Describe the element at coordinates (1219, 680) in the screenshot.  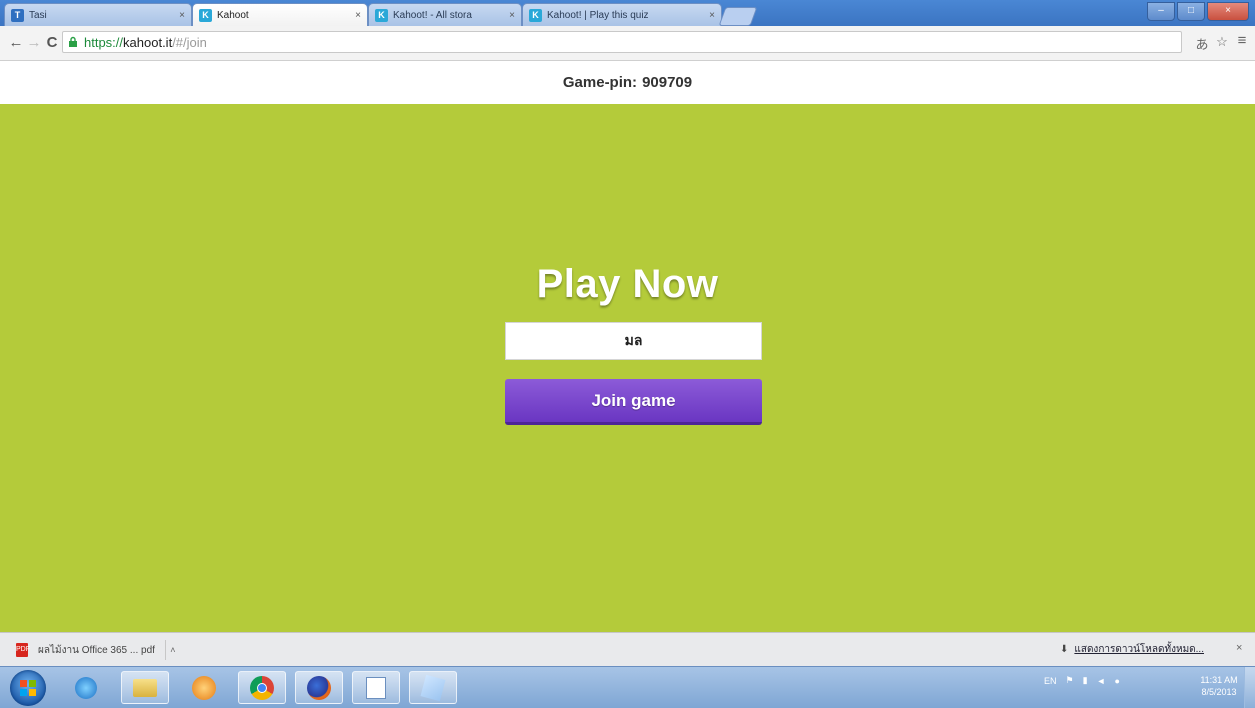
I see `clock-time: 11:31 AM` at that location.